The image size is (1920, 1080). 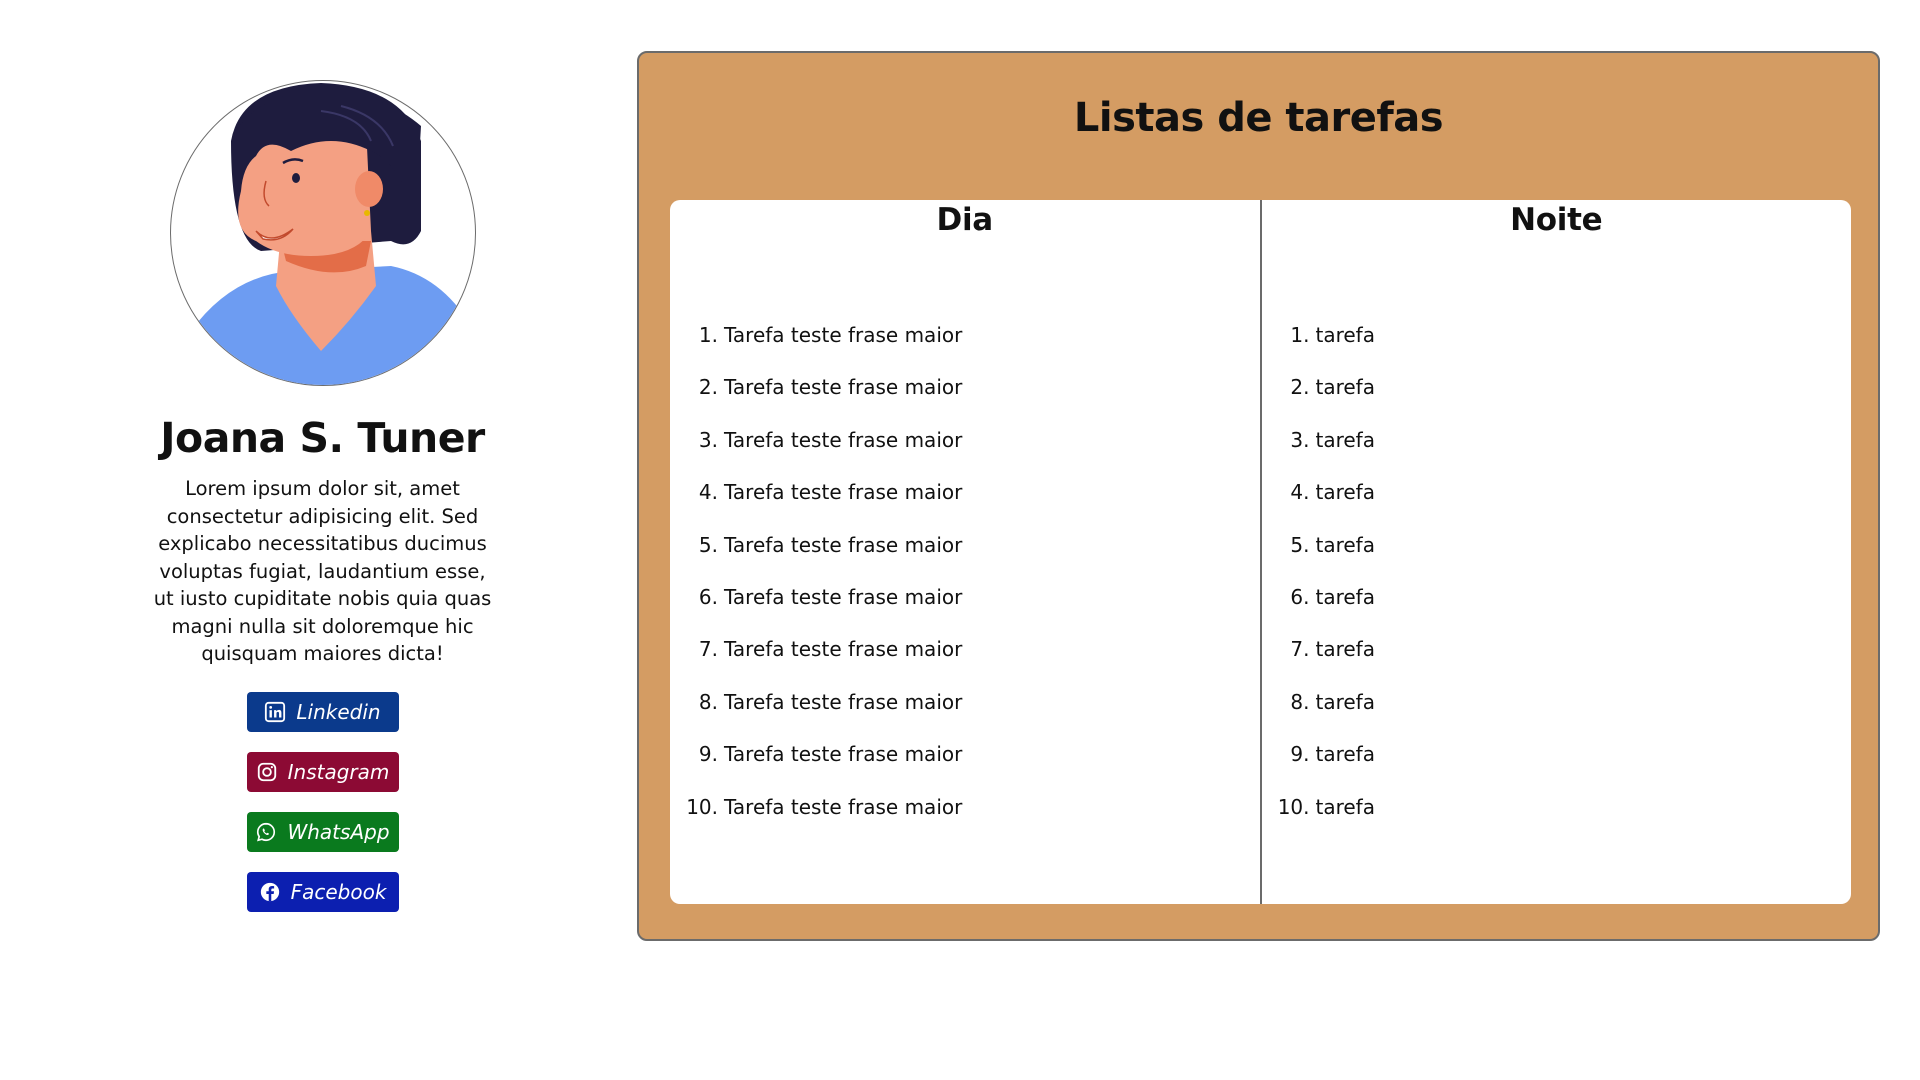 I want to click on list-item: 9. Tarefa teste frase maior, so click(x=816, y=768).